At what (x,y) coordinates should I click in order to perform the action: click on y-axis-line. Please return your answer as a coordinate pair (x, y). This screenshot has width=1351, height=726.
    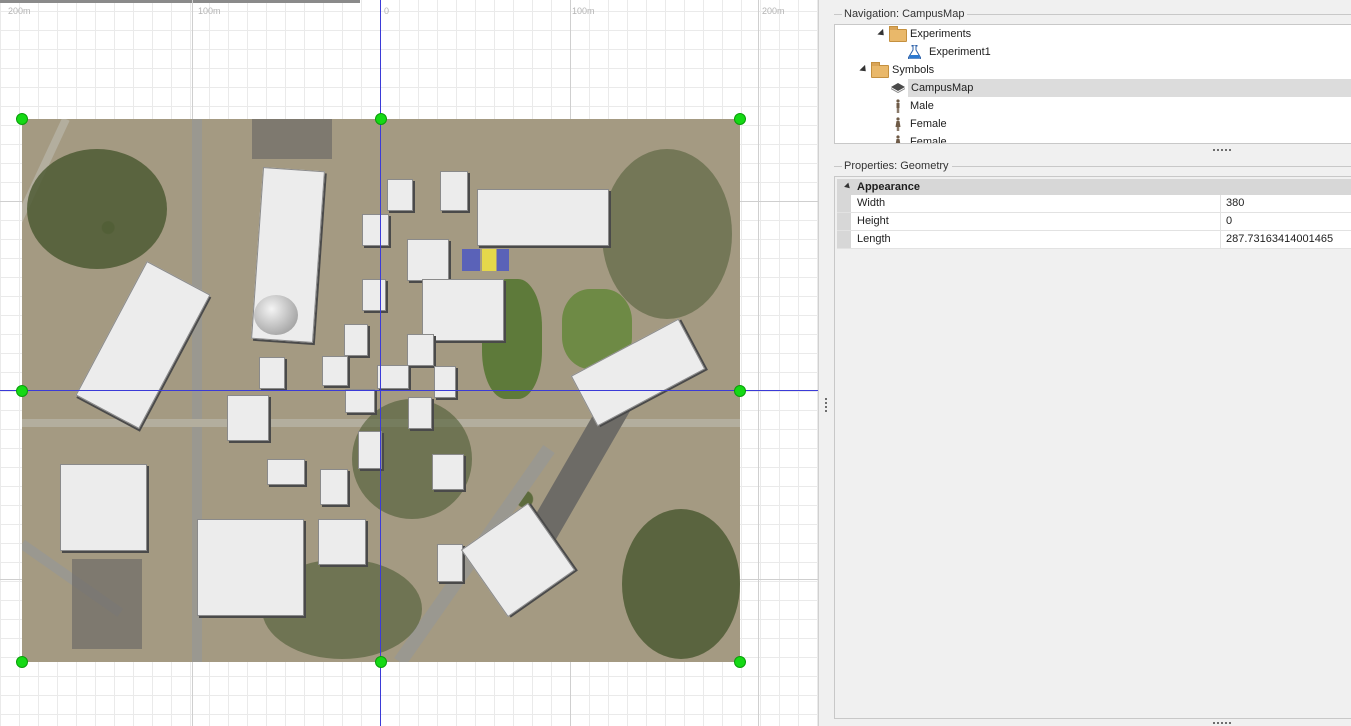
    Looking at the image, I should click on (380, 363).